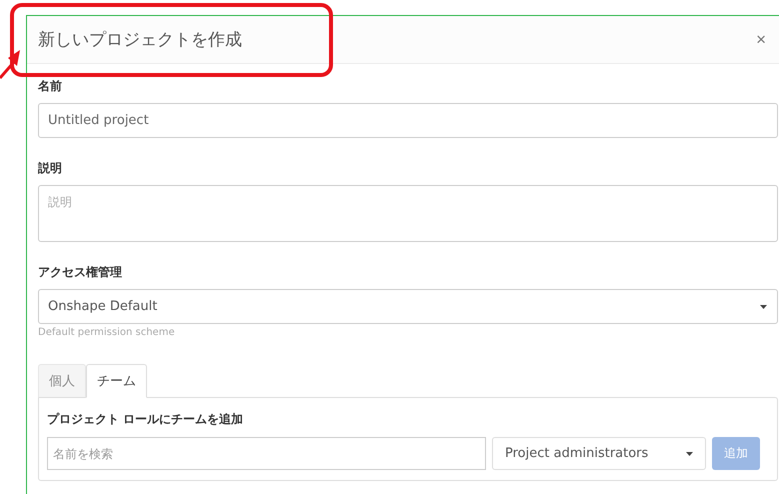 Image resolution: width=779 pixels, height=494 pixels. Describe the element at coordinates (266, 453) in the screenshot. I see `search-field: 名前を検索` at that location.